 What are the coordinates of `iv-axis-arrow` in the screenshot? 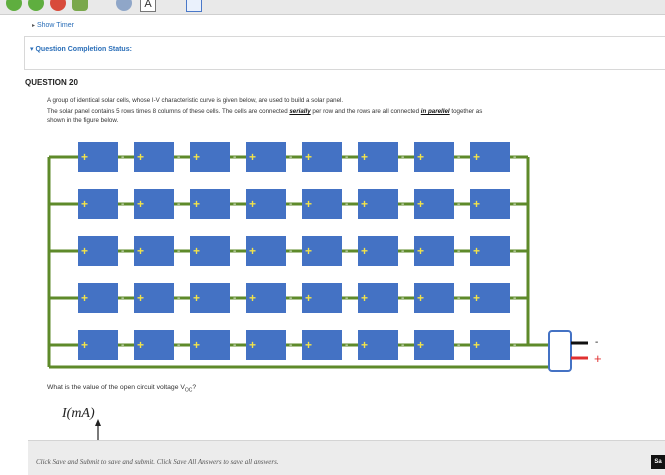 It's located at (98, 429).